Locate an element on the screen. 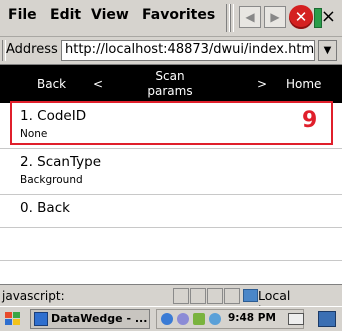 The height and width of the screenshot is (331, 342). keyboard-icon is located at coordinates (296, 319).